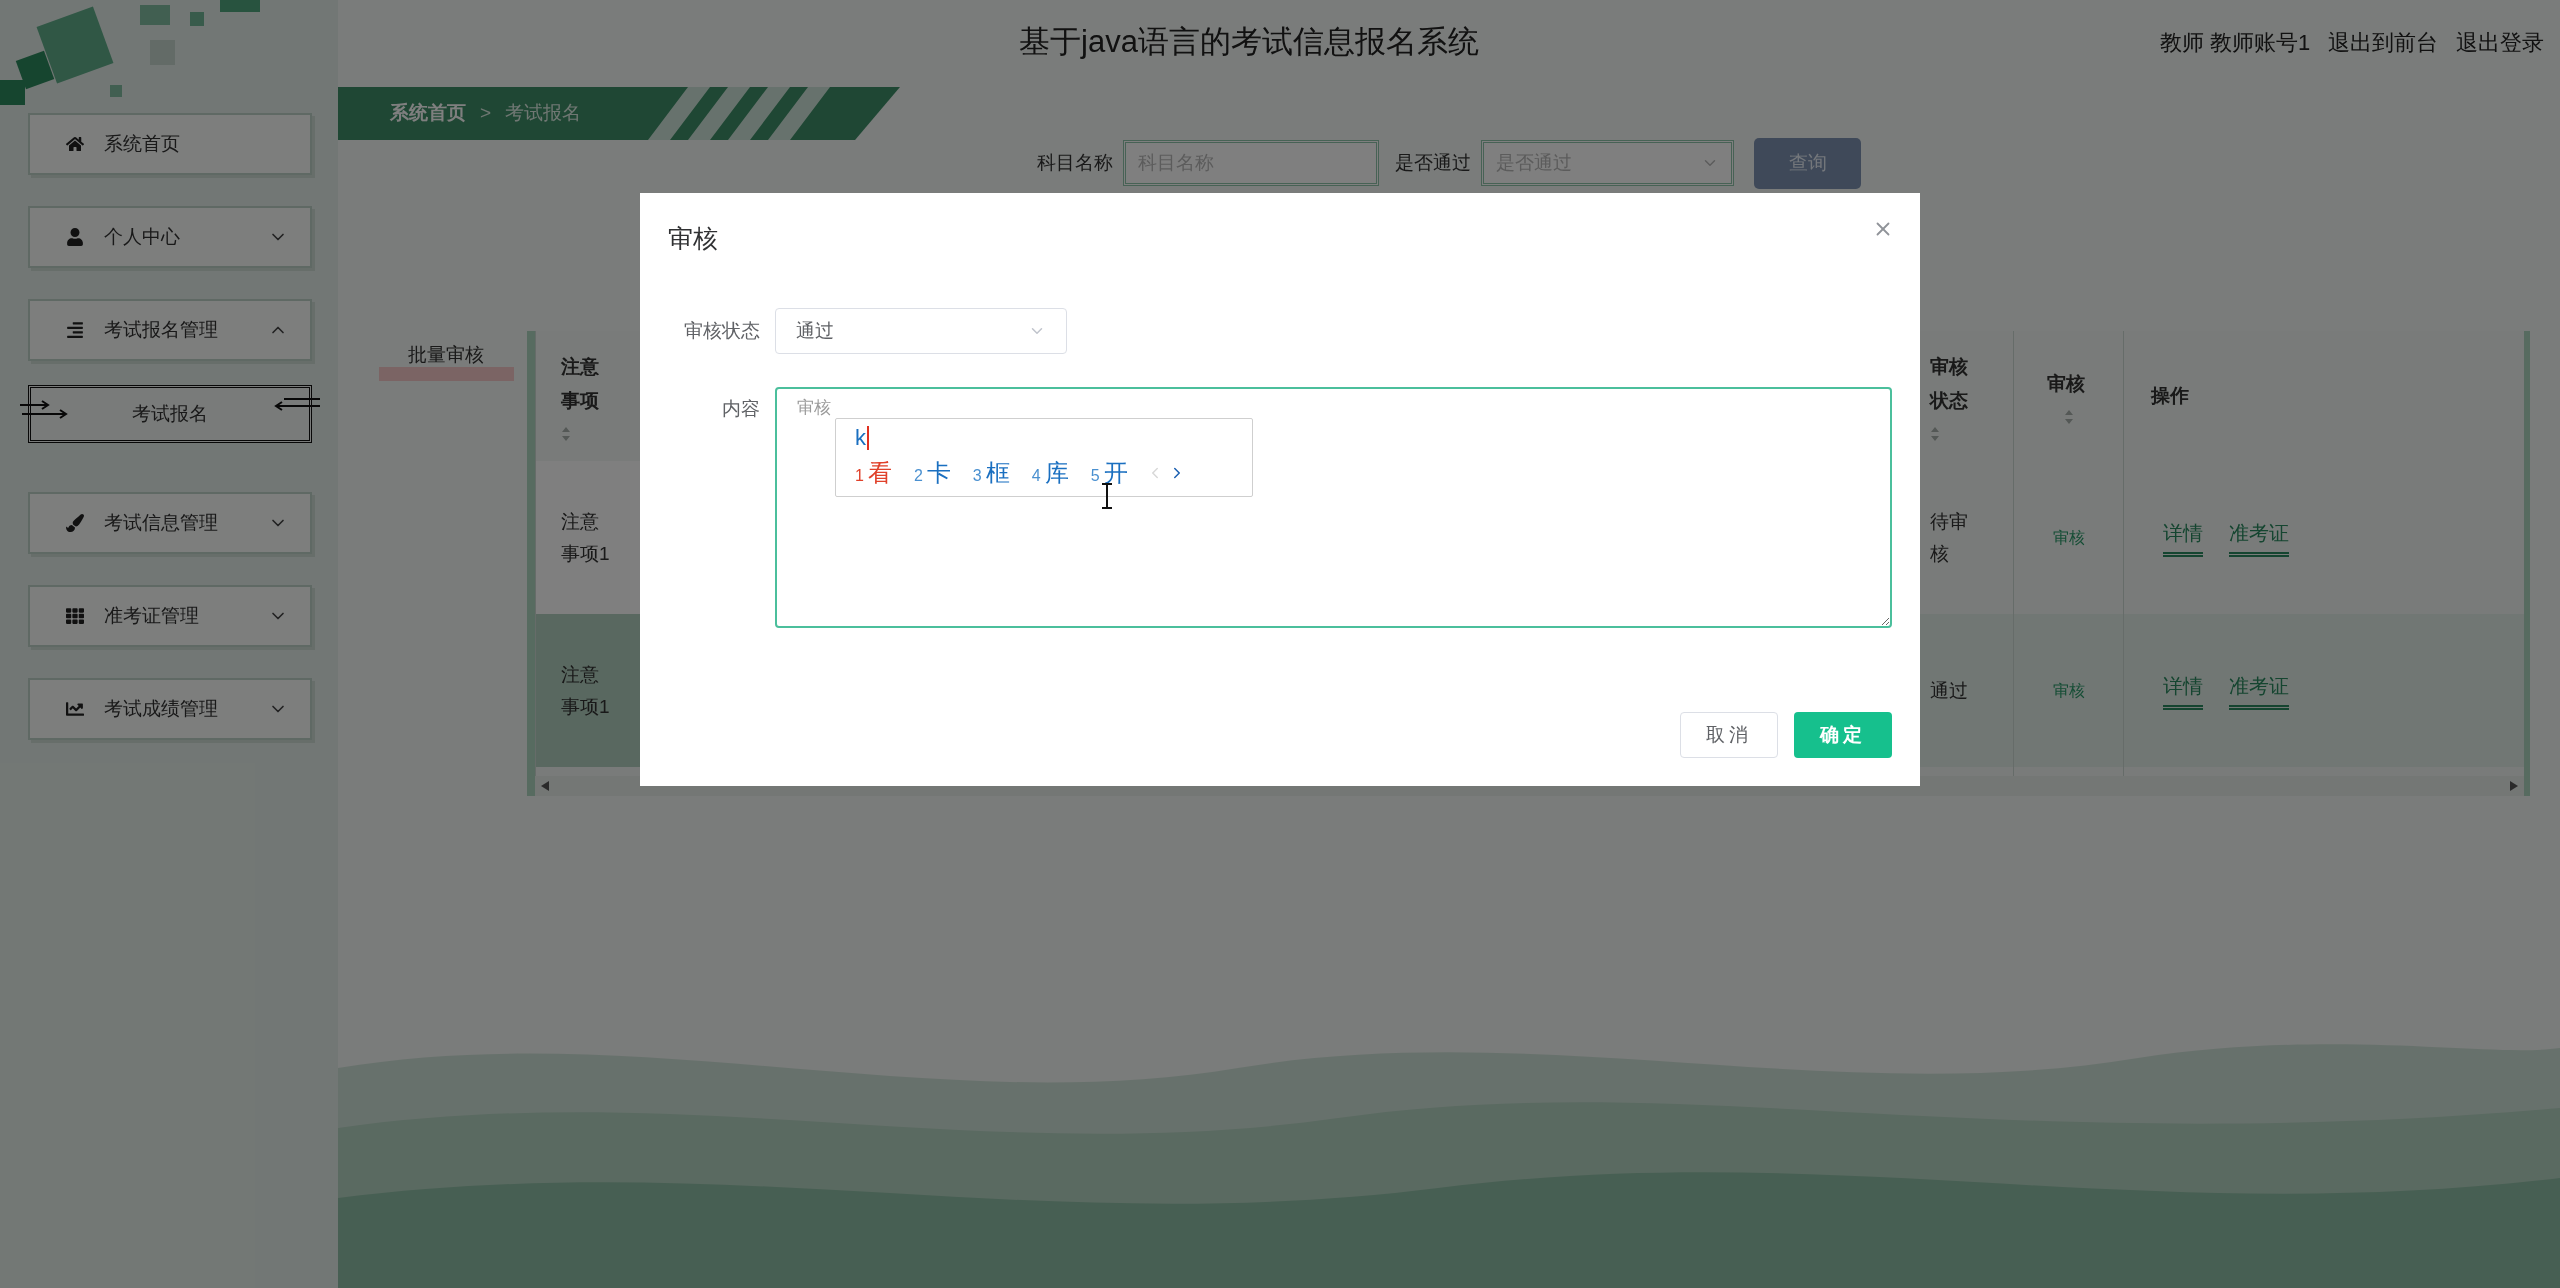  I want to click on menu-label: 准考证管理, so click(152, 615).